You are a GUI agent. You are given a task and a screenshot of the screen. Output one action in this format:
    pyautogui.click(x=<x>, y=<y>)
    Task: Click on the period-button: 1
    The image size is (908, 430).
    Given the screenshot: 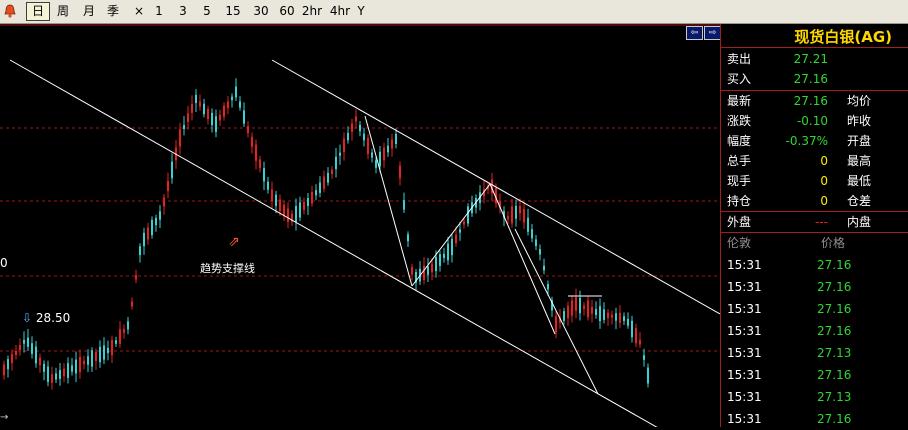 What is the action you would take?
    pyautogui.click(x=159, y=11)
    